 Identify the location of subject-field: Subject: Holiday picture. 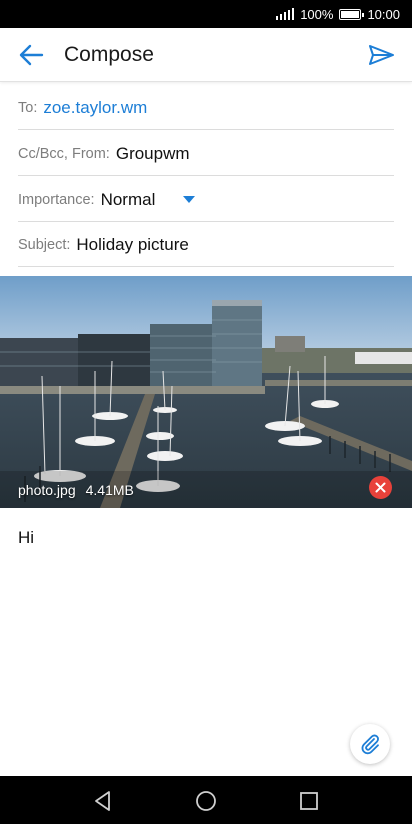
(206, 245).